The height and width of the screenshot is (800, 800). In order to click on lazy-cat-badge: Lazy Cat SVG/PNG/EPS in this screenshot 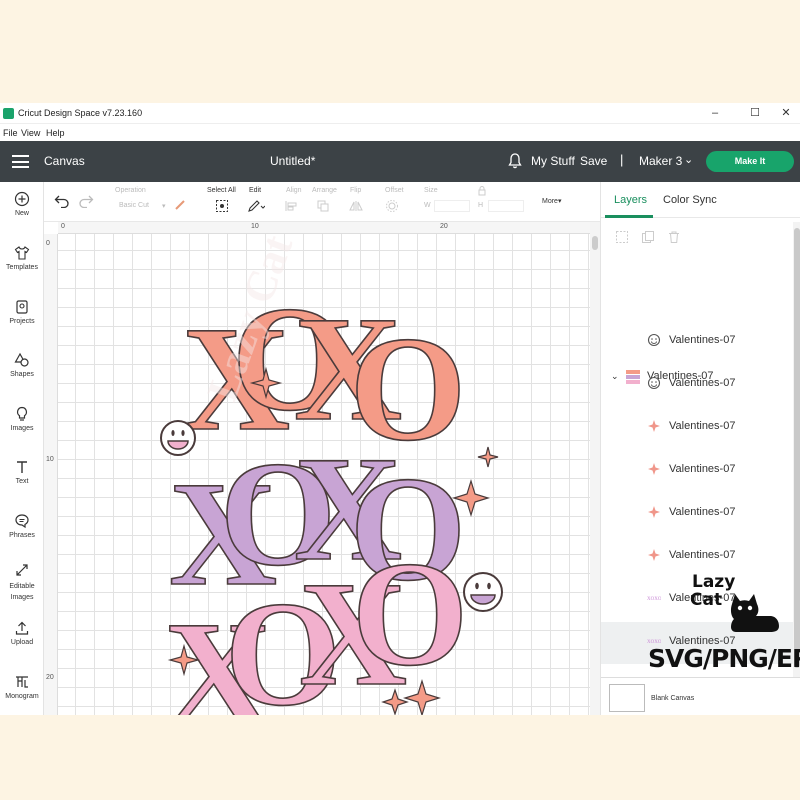, I will do `click(720, 630)`.